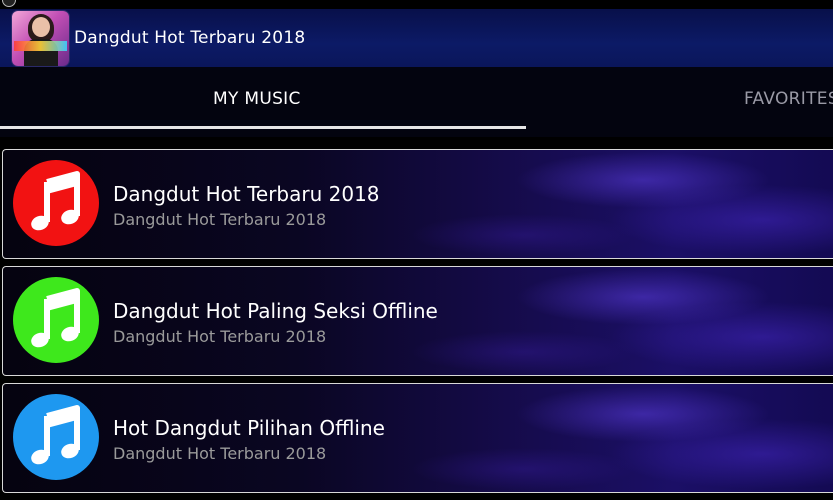 Image resolution: width=833 pixels, height=500 pixels. Describe the element at coordinates (416, 4) in the screenshot. I see `status-bar` at that location.